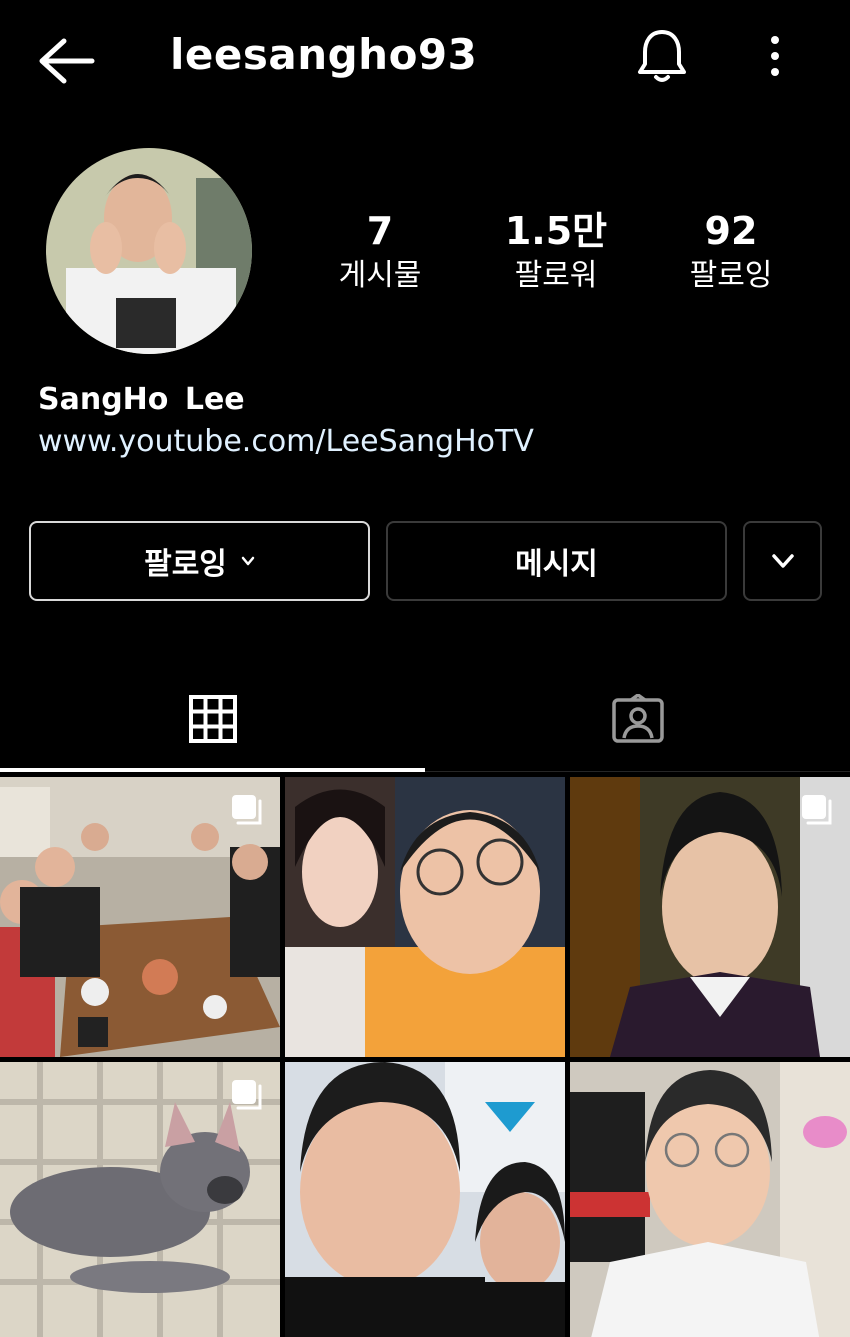  I want to click on grid-icon, so click(212, 719).